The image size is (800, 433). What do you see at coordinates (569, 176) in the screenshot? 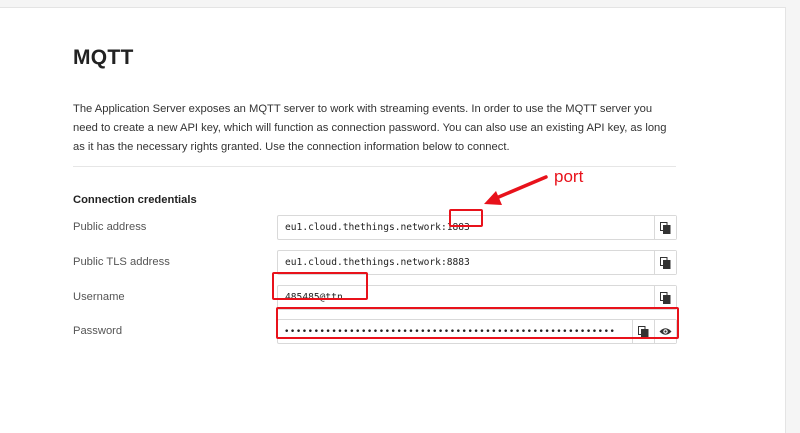
I see `port-annotation-label: port` at bounding box center [569, 176].